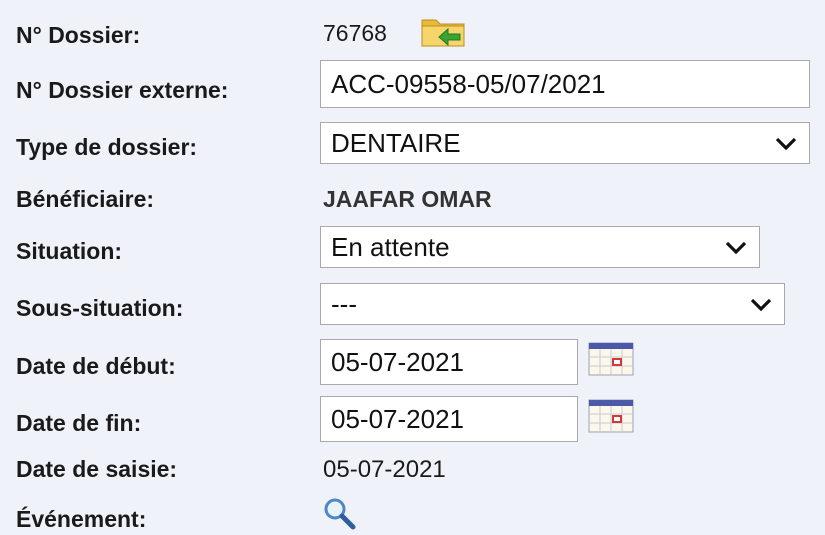 The height and width of the screenshot is (535, 825). What do you see at coordinates (79, 423) in the screenshot?
I see `date-fin-label: Date de fin:` at bounding box center [79, 423].